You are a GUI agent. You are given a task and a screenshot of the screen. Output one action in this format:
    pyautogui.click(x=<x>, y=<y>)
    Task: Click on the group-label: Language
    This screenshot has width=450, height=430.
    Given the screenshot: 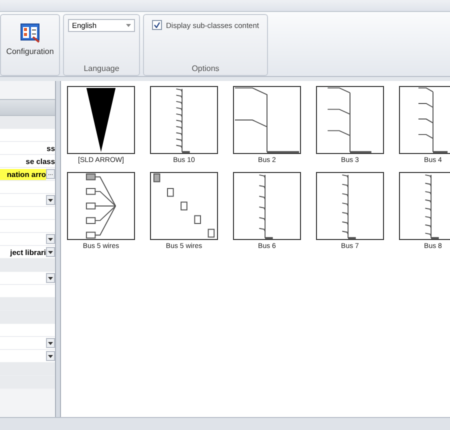 What is the action you would take?
    pyautogui.click(x=102, y=69)
    